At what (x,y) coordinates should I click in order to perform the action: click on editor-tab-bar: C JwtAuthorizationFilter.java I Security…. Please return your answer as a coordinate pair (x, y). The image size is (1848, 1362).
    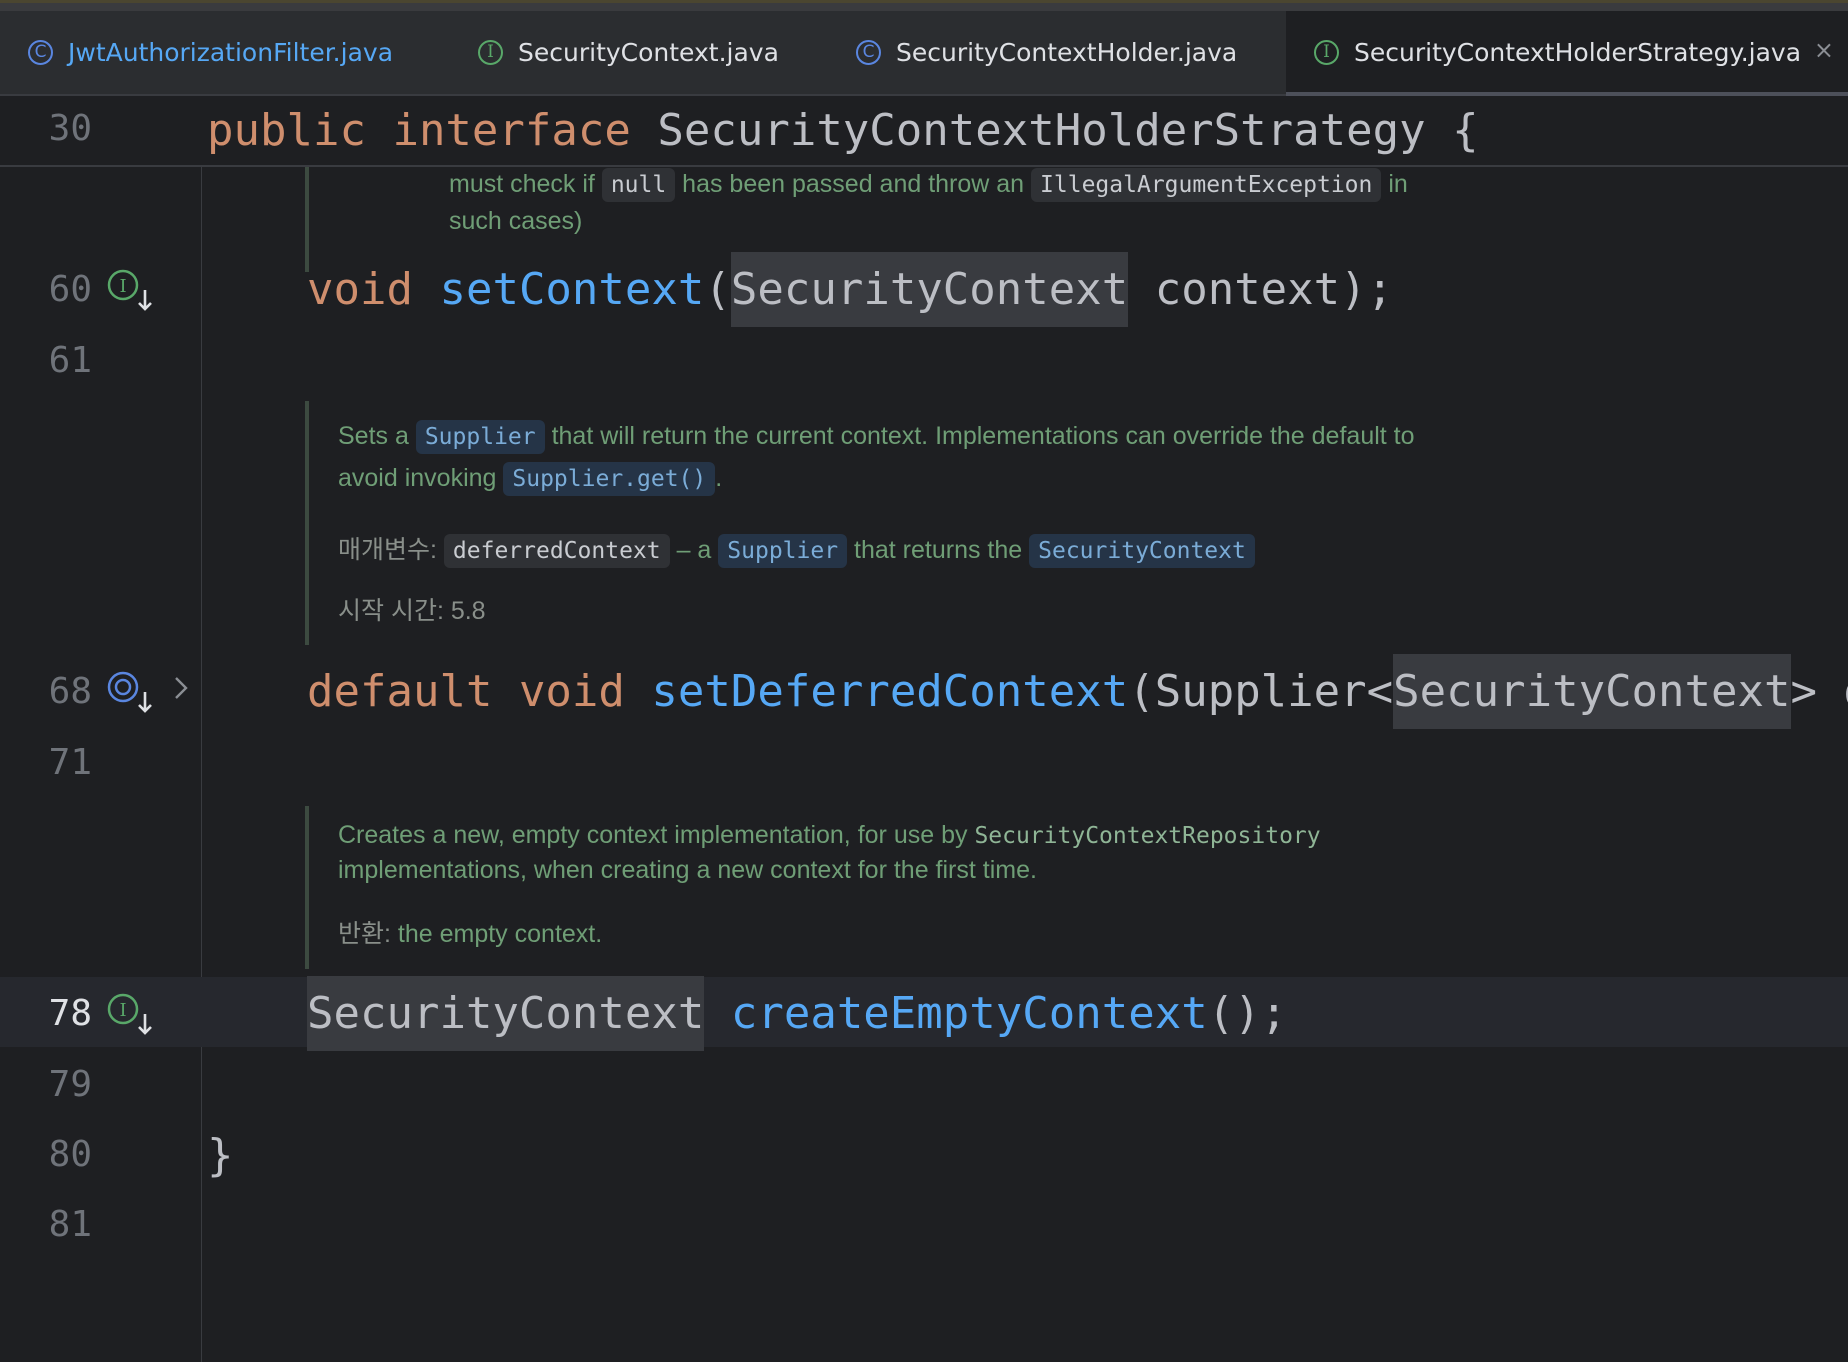
    Looking at the image, I should click on (924, 53).